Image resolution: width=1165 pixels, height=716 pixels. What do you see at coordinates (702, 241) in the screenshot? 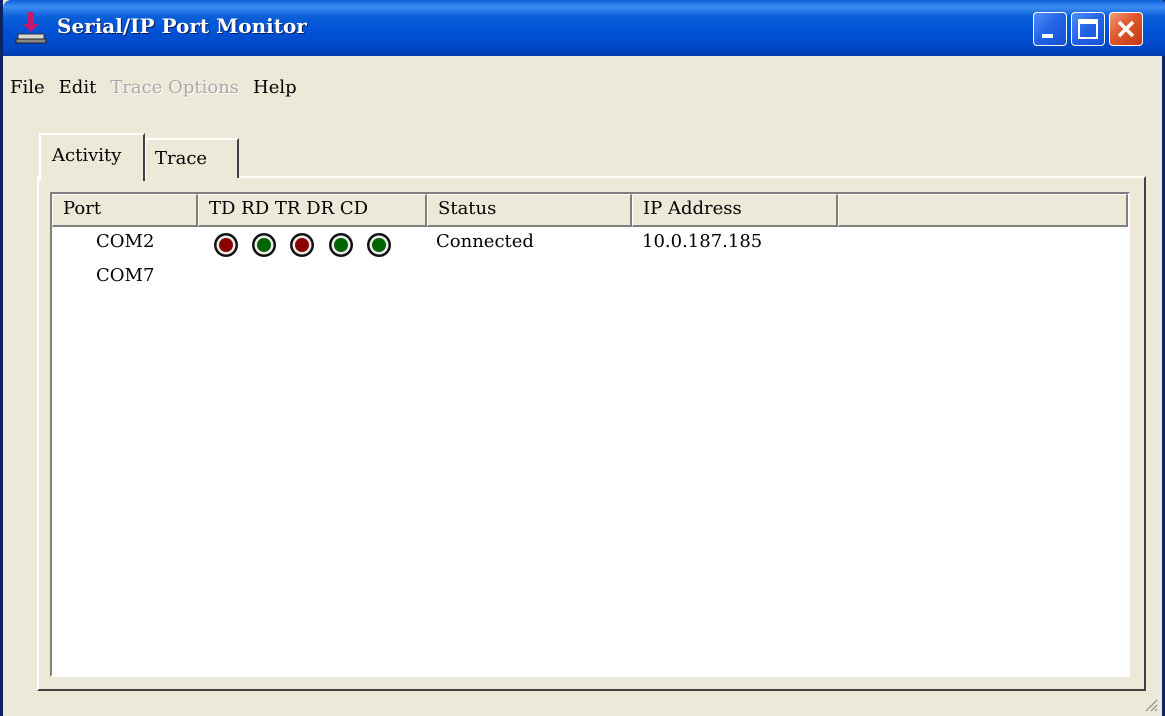
I see `row-ip-address: 10.0.187.185` at bounding box center [702, 241].